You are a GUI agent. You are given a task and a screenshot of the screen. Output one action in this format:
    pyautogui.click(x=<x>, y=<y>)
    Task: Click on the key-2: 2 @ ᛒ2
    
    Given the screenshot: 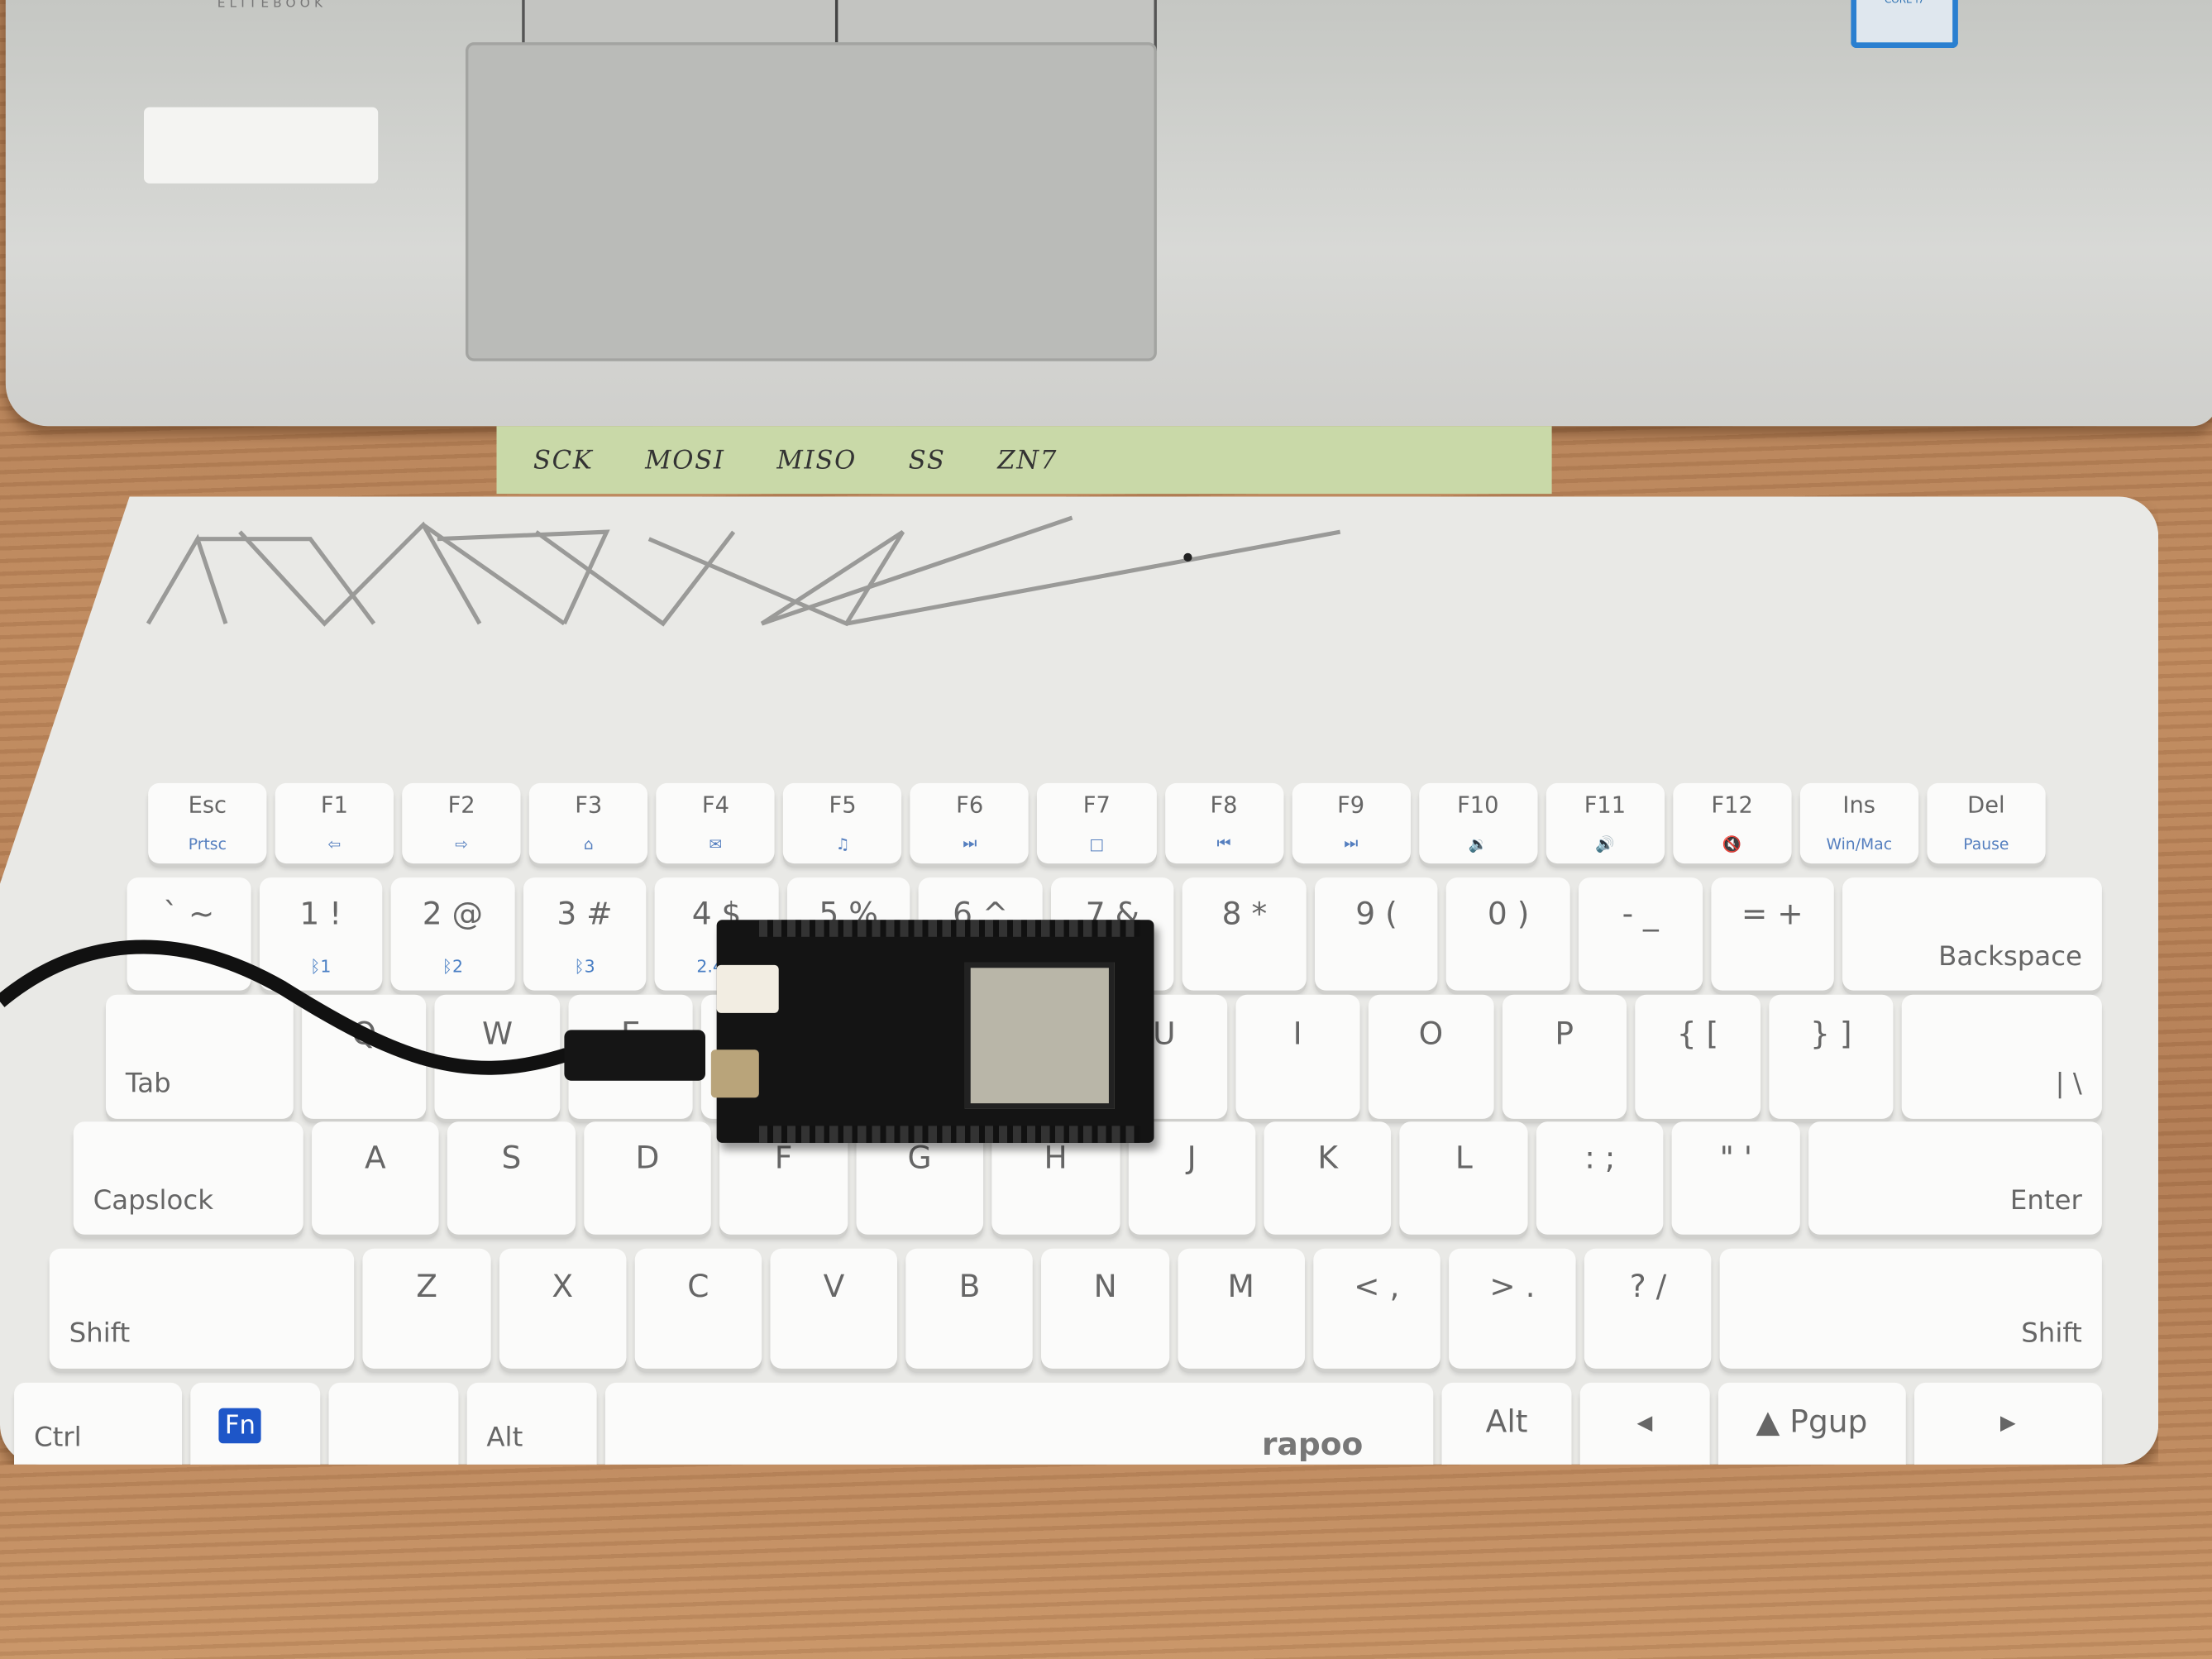 What is the action you would take?
    pyautogui.click(x=453, y=934)
    